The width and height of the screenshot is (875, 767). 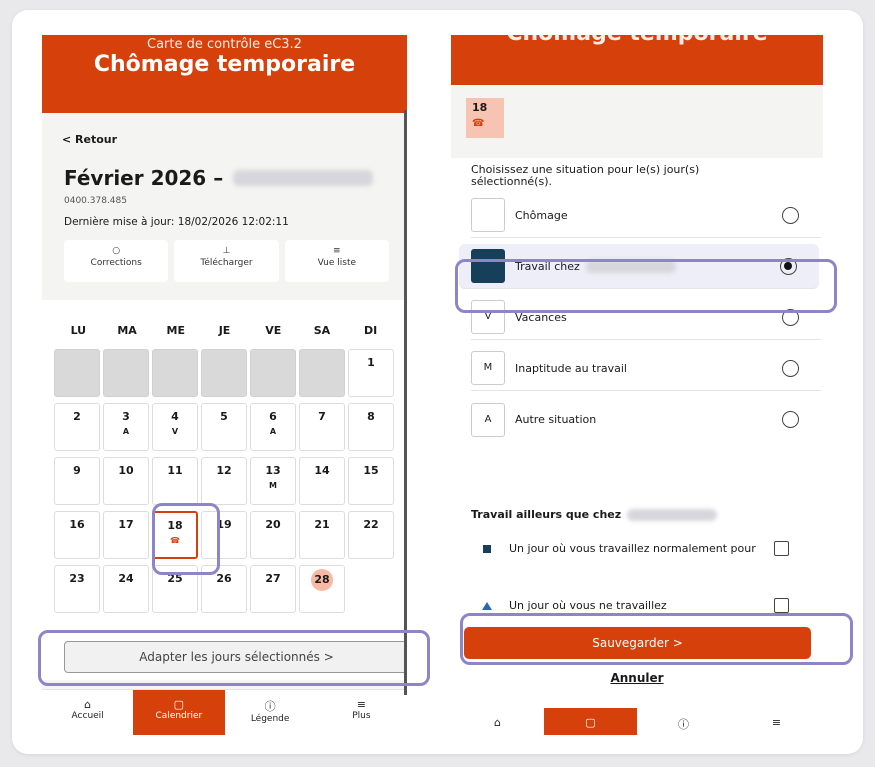 I want to click on list-view-button: ≡ Vue liste, so click(x=336, y=261).